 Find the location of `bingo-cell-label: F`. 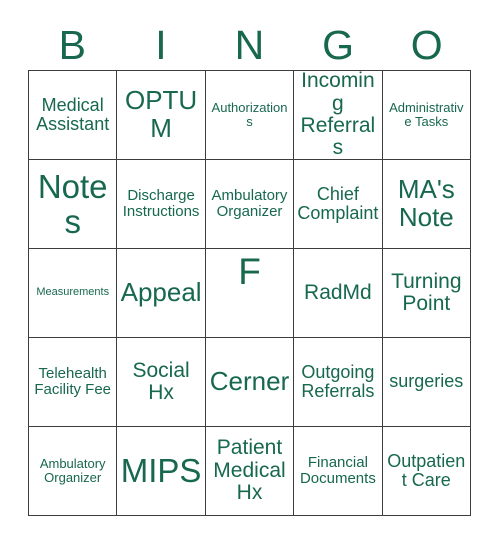

bingo-cell-label: F is located at coordinates (249, 271).